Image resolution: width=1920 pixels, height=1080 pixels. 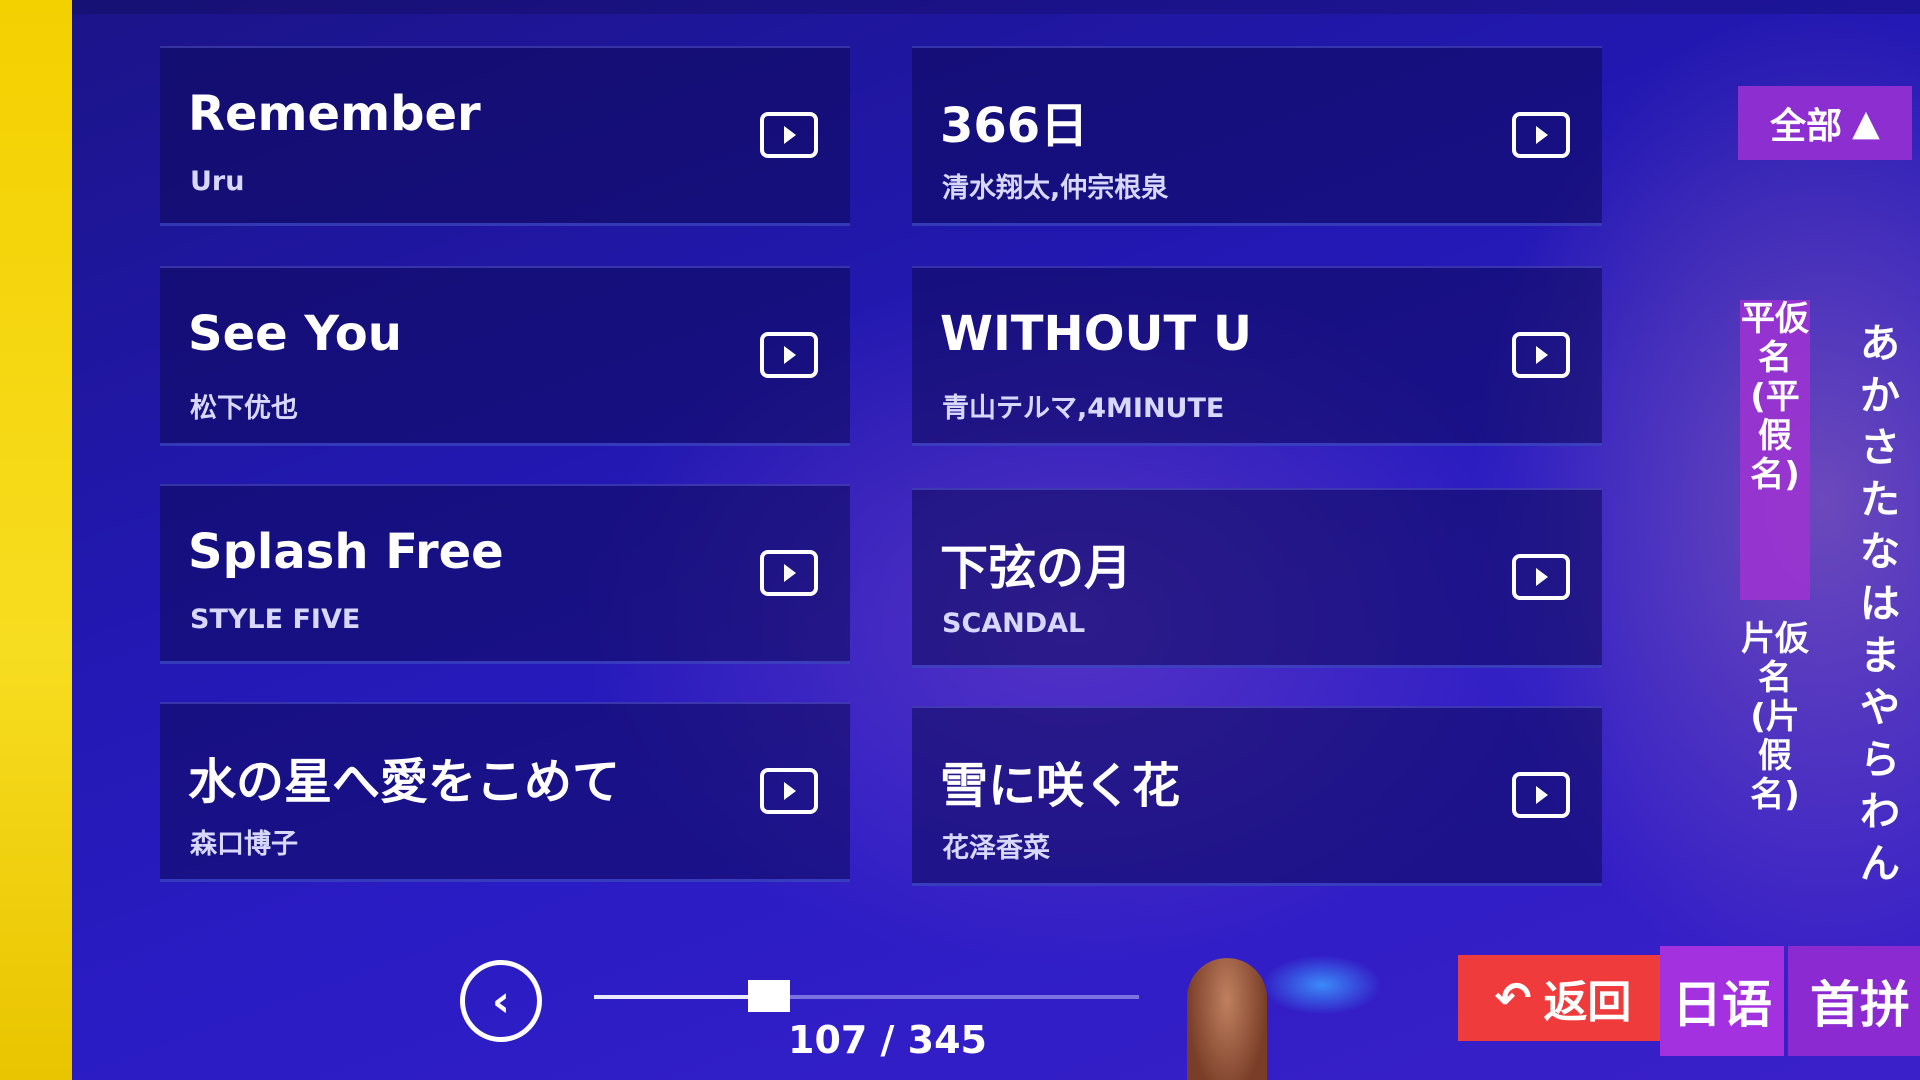 I want to click on kana-key: わ, so click(x=1880, y=816).